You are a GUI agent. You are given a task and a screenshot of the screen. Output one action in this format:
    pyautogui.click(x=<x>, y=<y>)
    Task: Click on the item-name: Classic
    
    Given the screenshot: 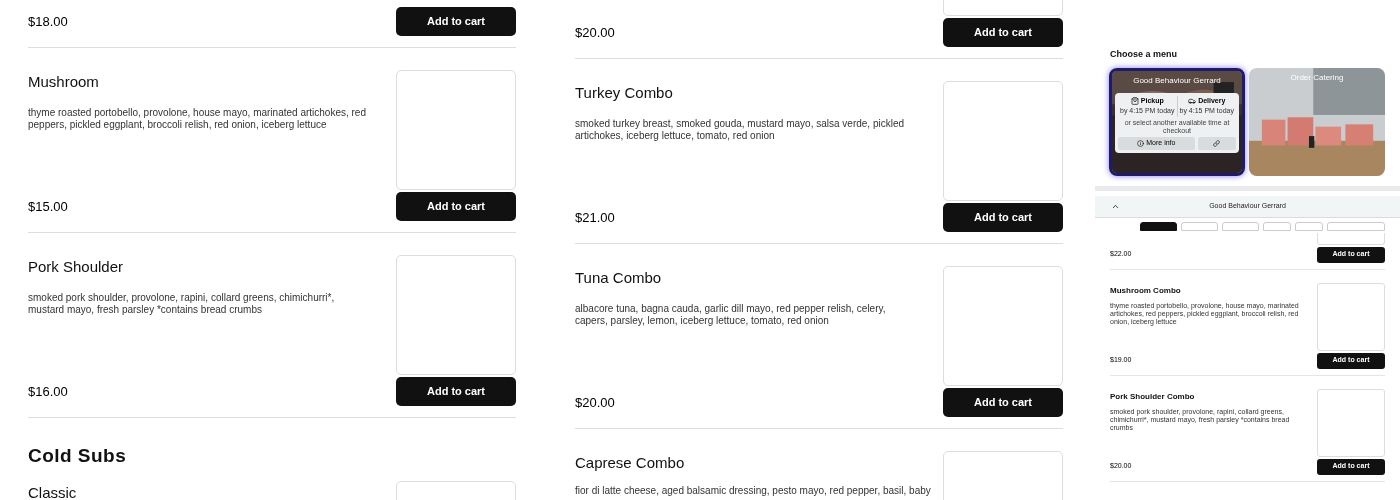 What is the action you would take?
    pyautogui.click(x=53, y=491)
    